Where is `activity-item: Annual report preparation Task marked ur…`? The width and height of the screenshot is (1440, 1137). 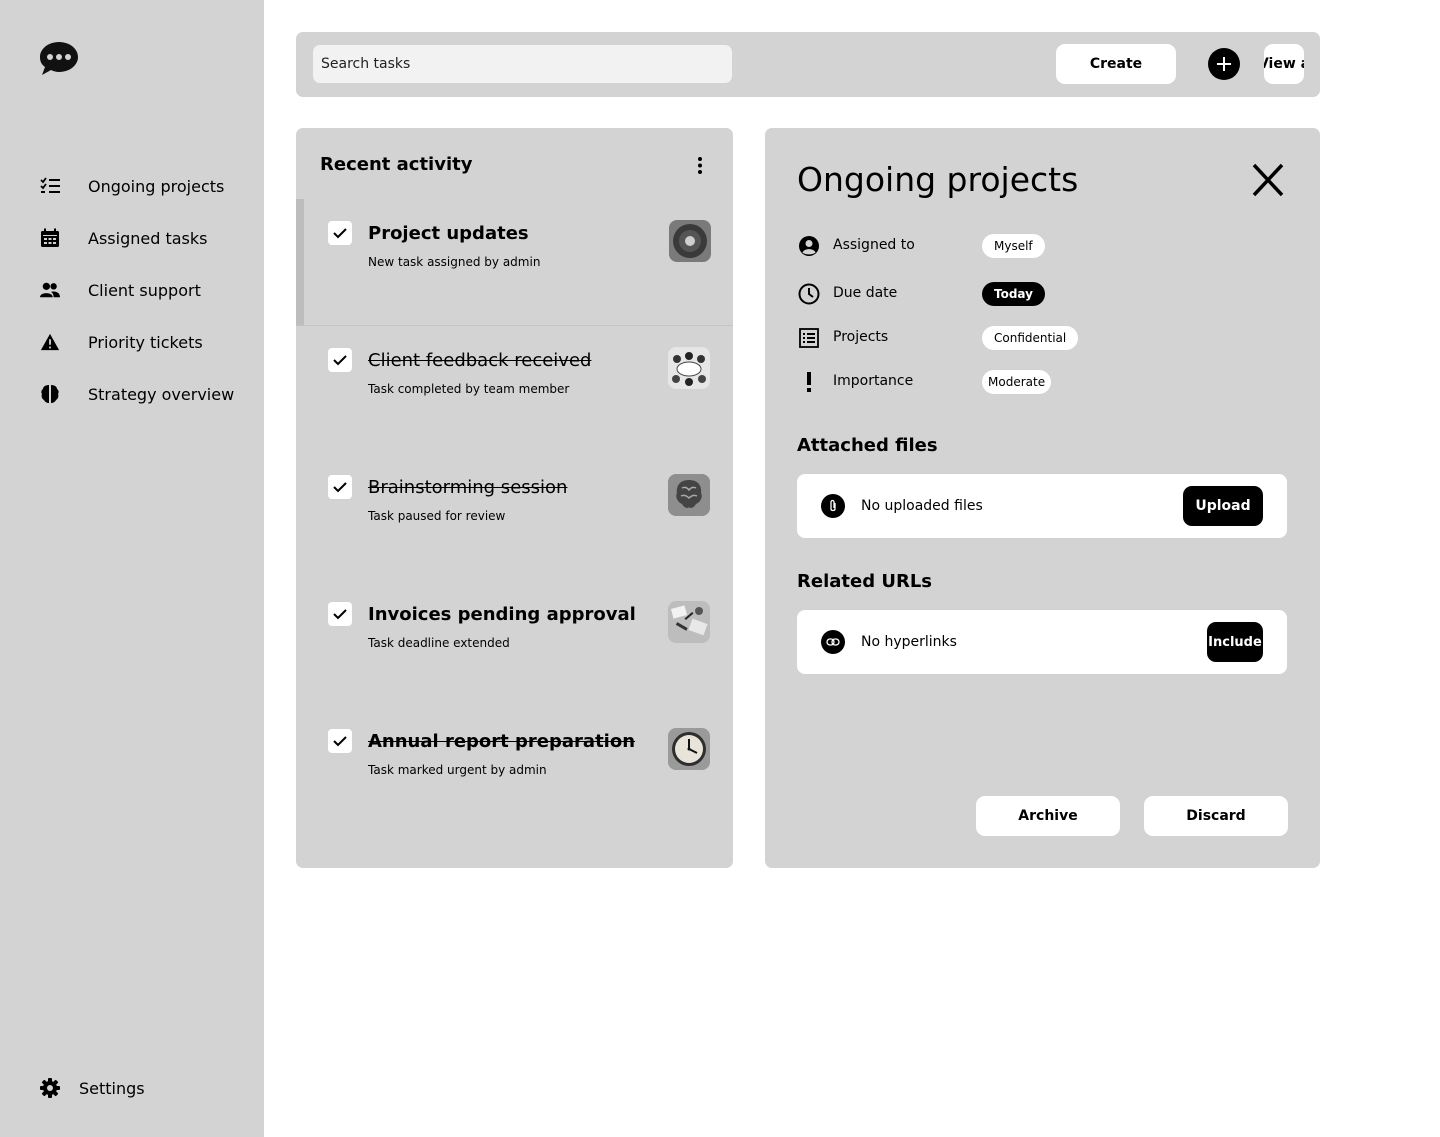
activity-item: Annual report preparation Task marked ur… is located at coordinates (514, 770).